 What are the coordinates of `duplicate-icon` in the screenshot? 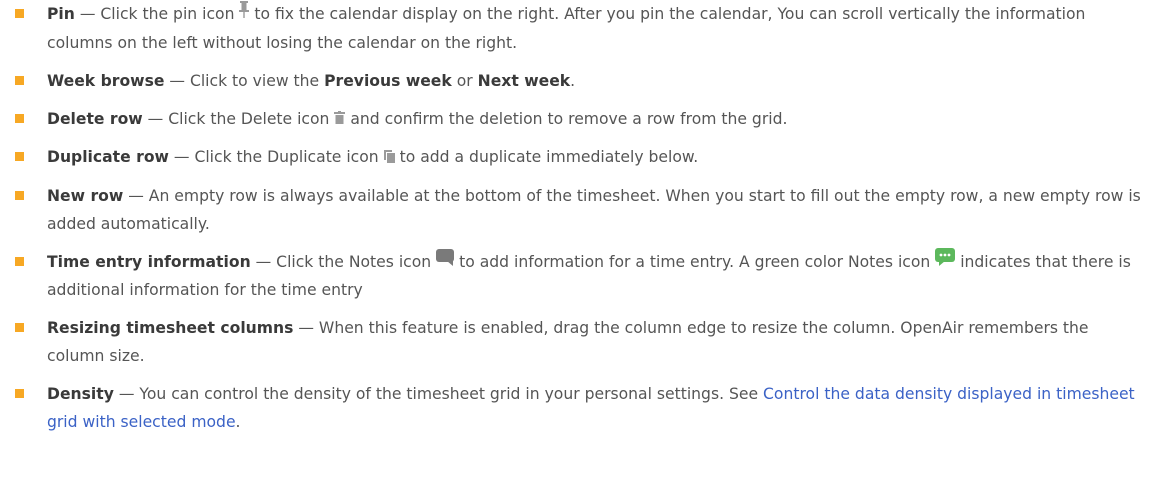 It's located at (389, 158).